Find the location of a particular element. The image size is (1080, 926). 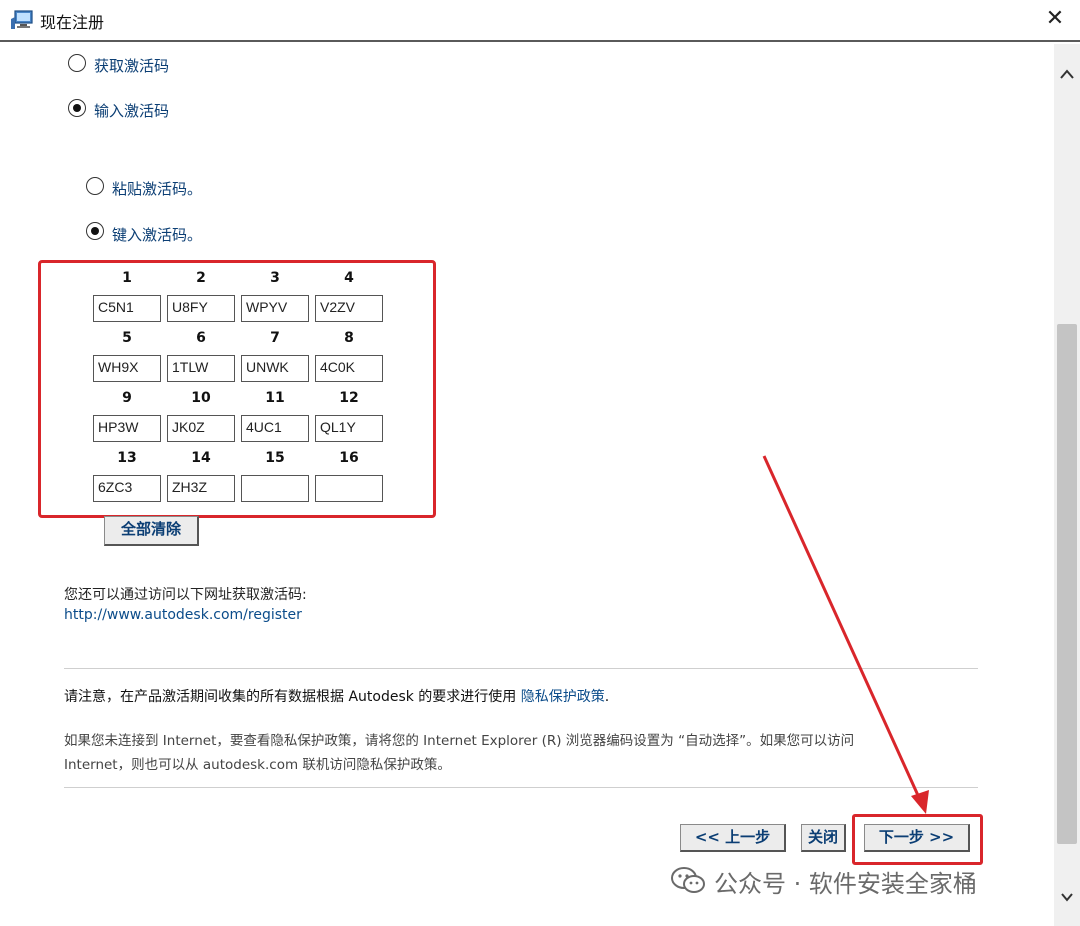

annotation-arrow is located at coordinates (845, 634).